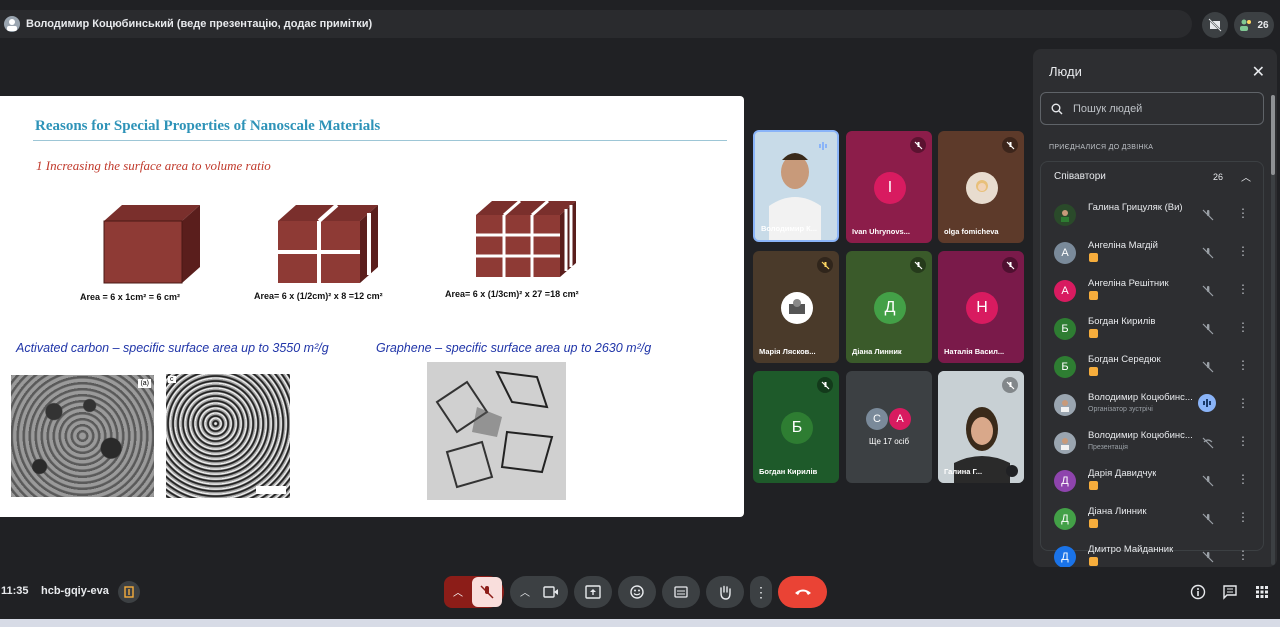 Image resolution: width=1280 pixels, height=627 pixels. What do you see at coordinates (12, 24) in the screenshot?
I see `presenter-avatar-icon` at bounding box center [12, 24].